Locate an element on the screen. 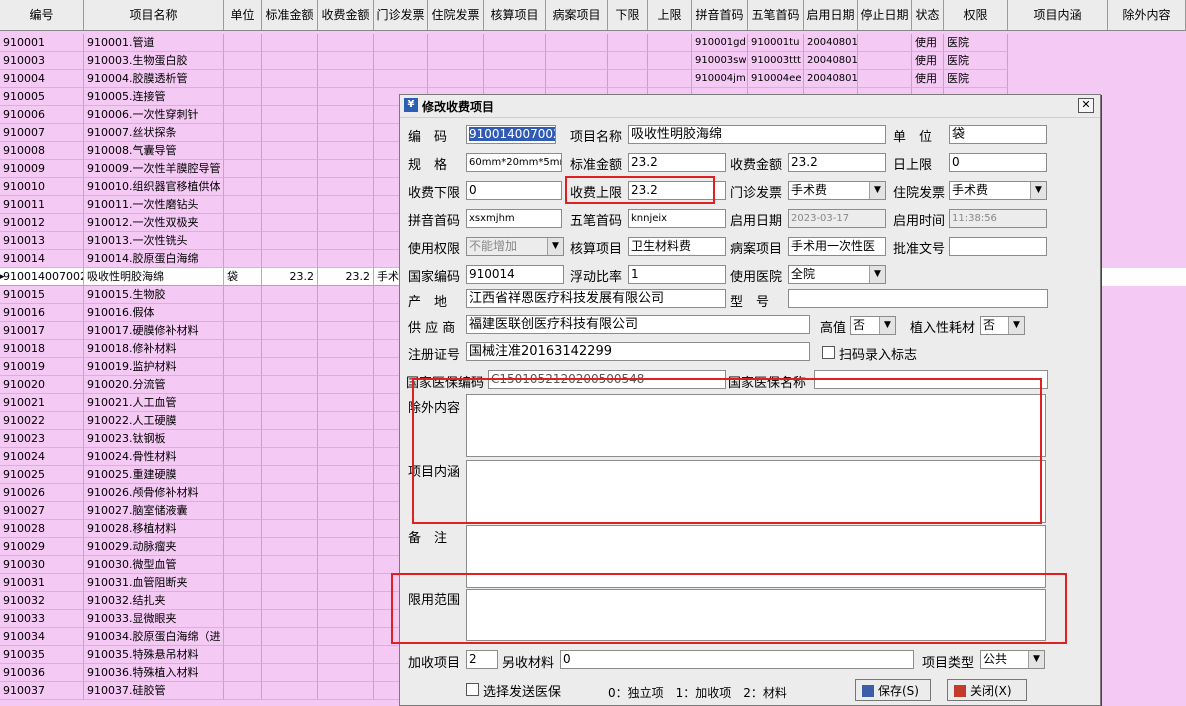  grid-header-cell: 下限 is located at coordinates (628, 15).